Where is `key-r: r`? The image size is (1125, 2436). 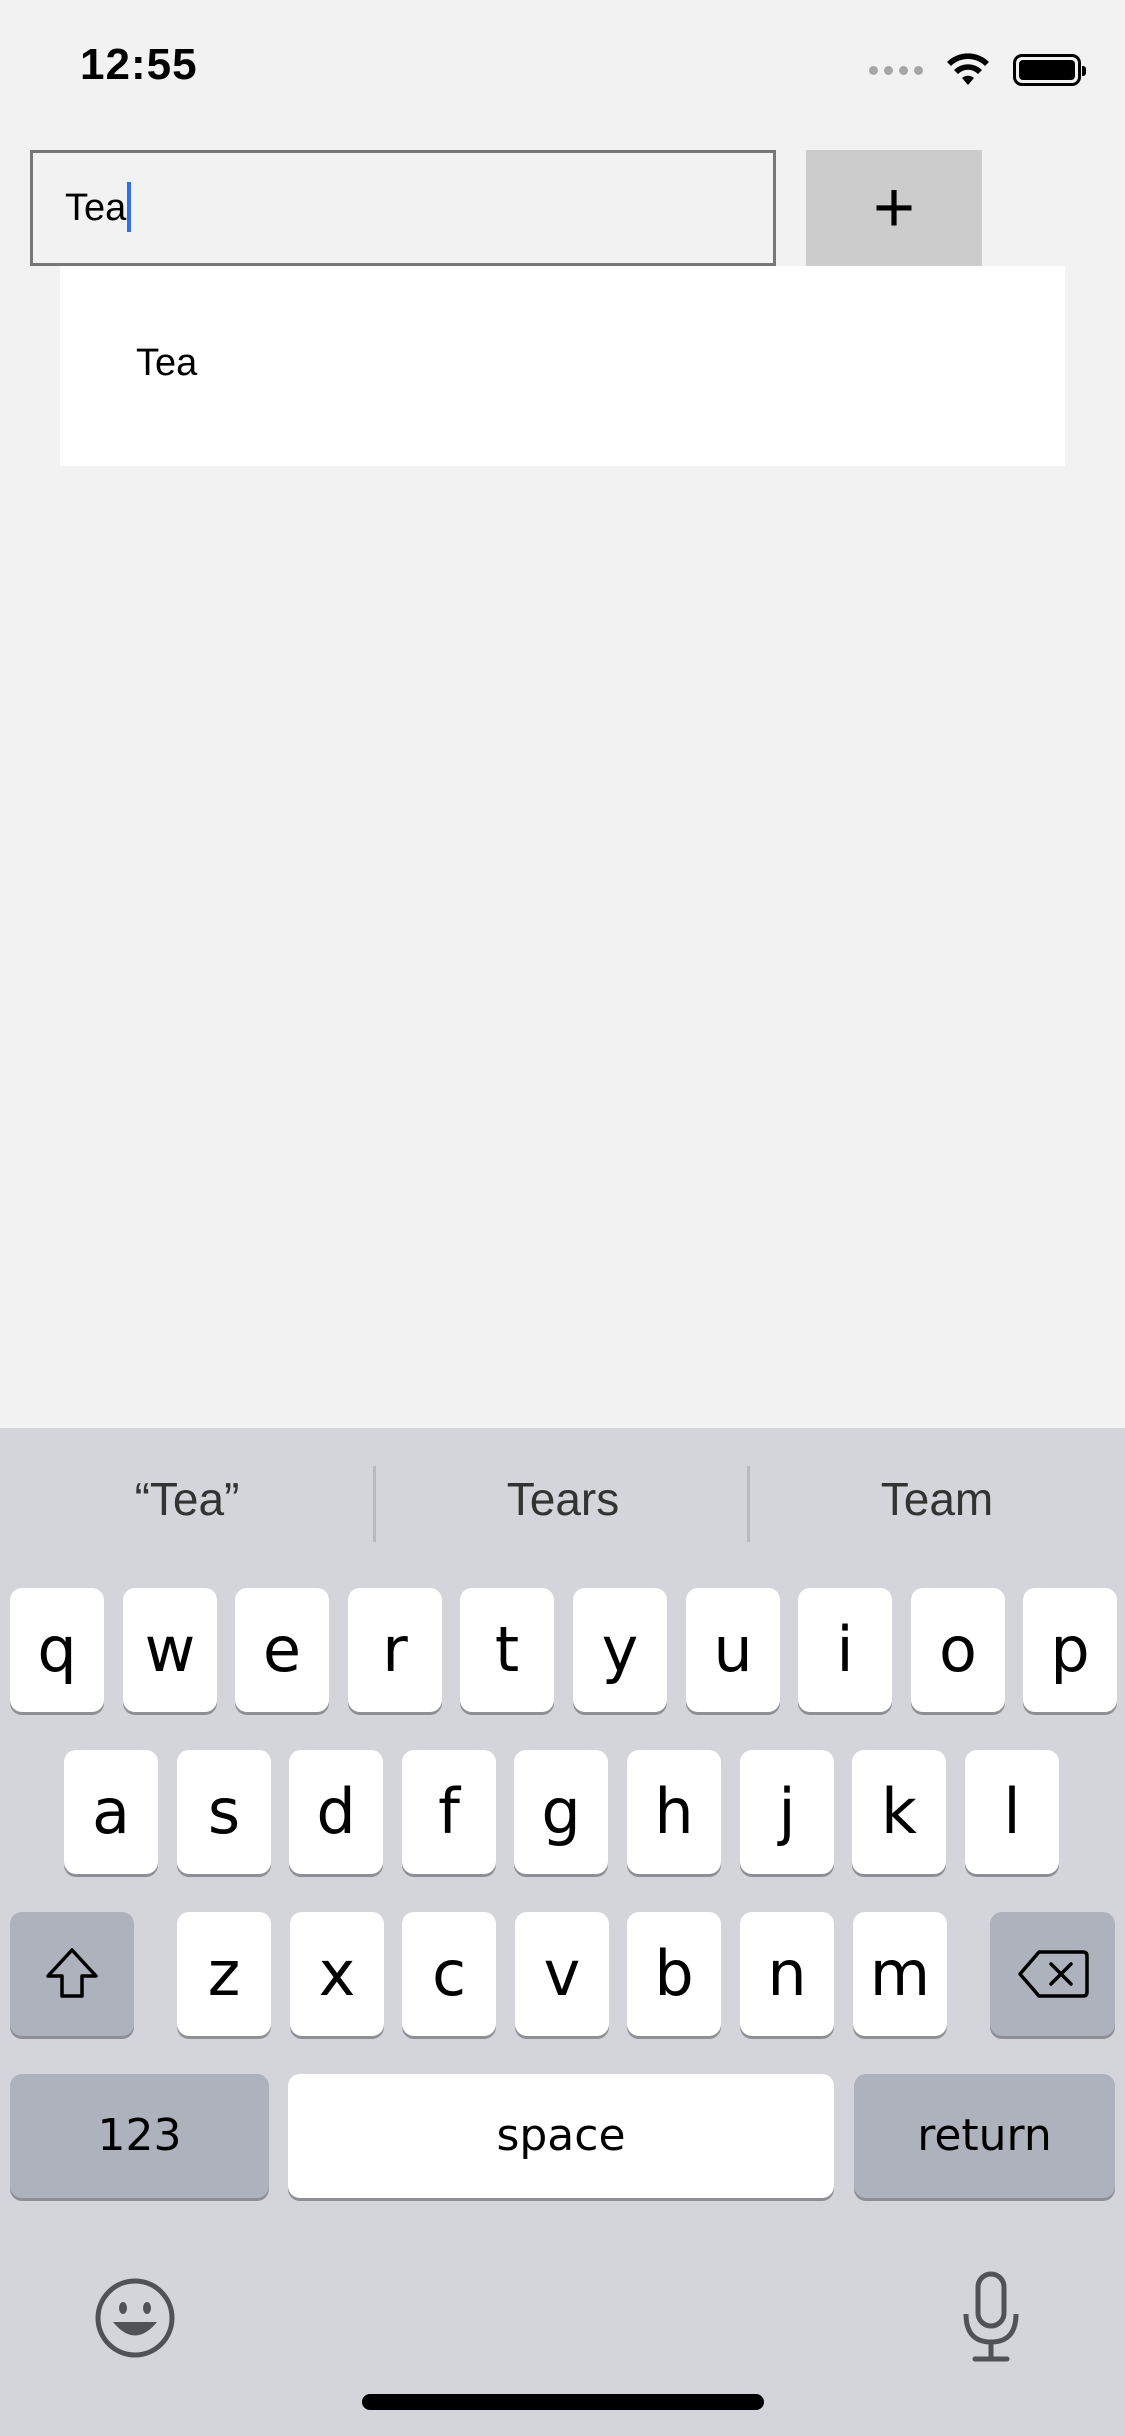 key-r: r is located at coordinates (395, 1650).